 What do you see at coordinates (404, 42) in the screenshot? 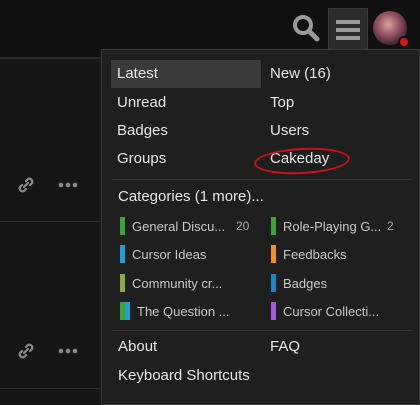
I see `notification-dot` at bounding box center [404, 42].